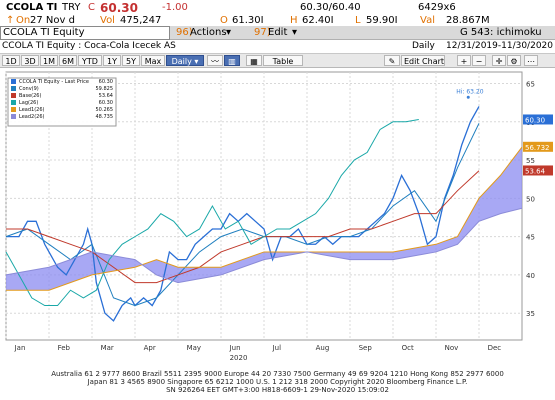 The image size is (555, 400). I want to click on legend-value: 50.265, so click(105, 110).